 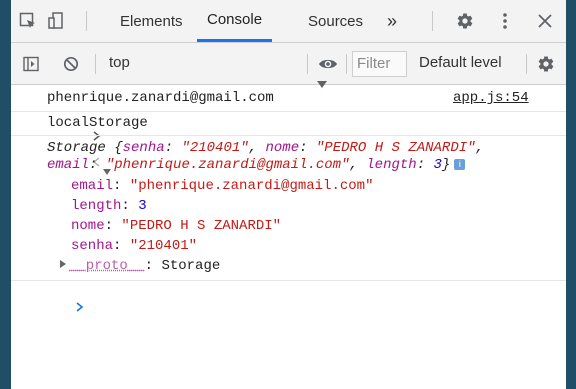 What do you see at coordinates (119, 62) in the screenshot?
I see `context-selector-label: top` at bounding box center [119, 62].